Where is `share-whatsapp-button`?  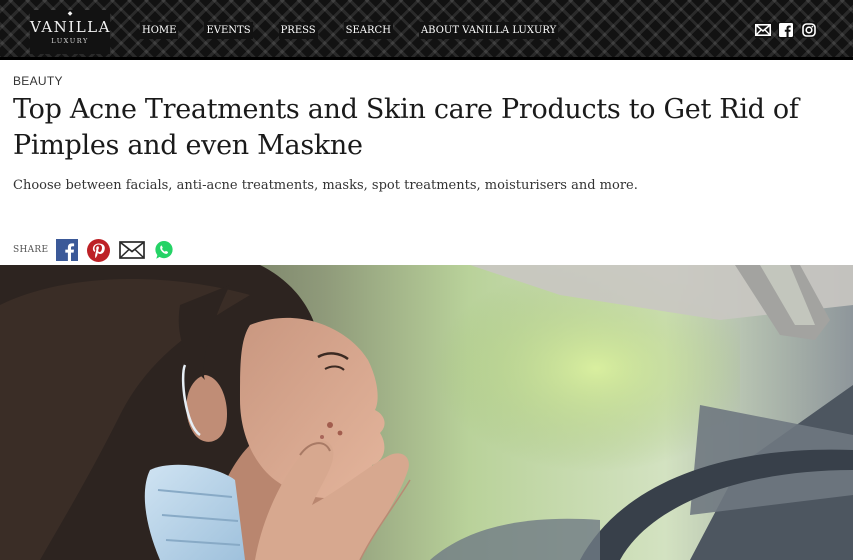
share-whatsapp-button is located at coordinates (164, 250).